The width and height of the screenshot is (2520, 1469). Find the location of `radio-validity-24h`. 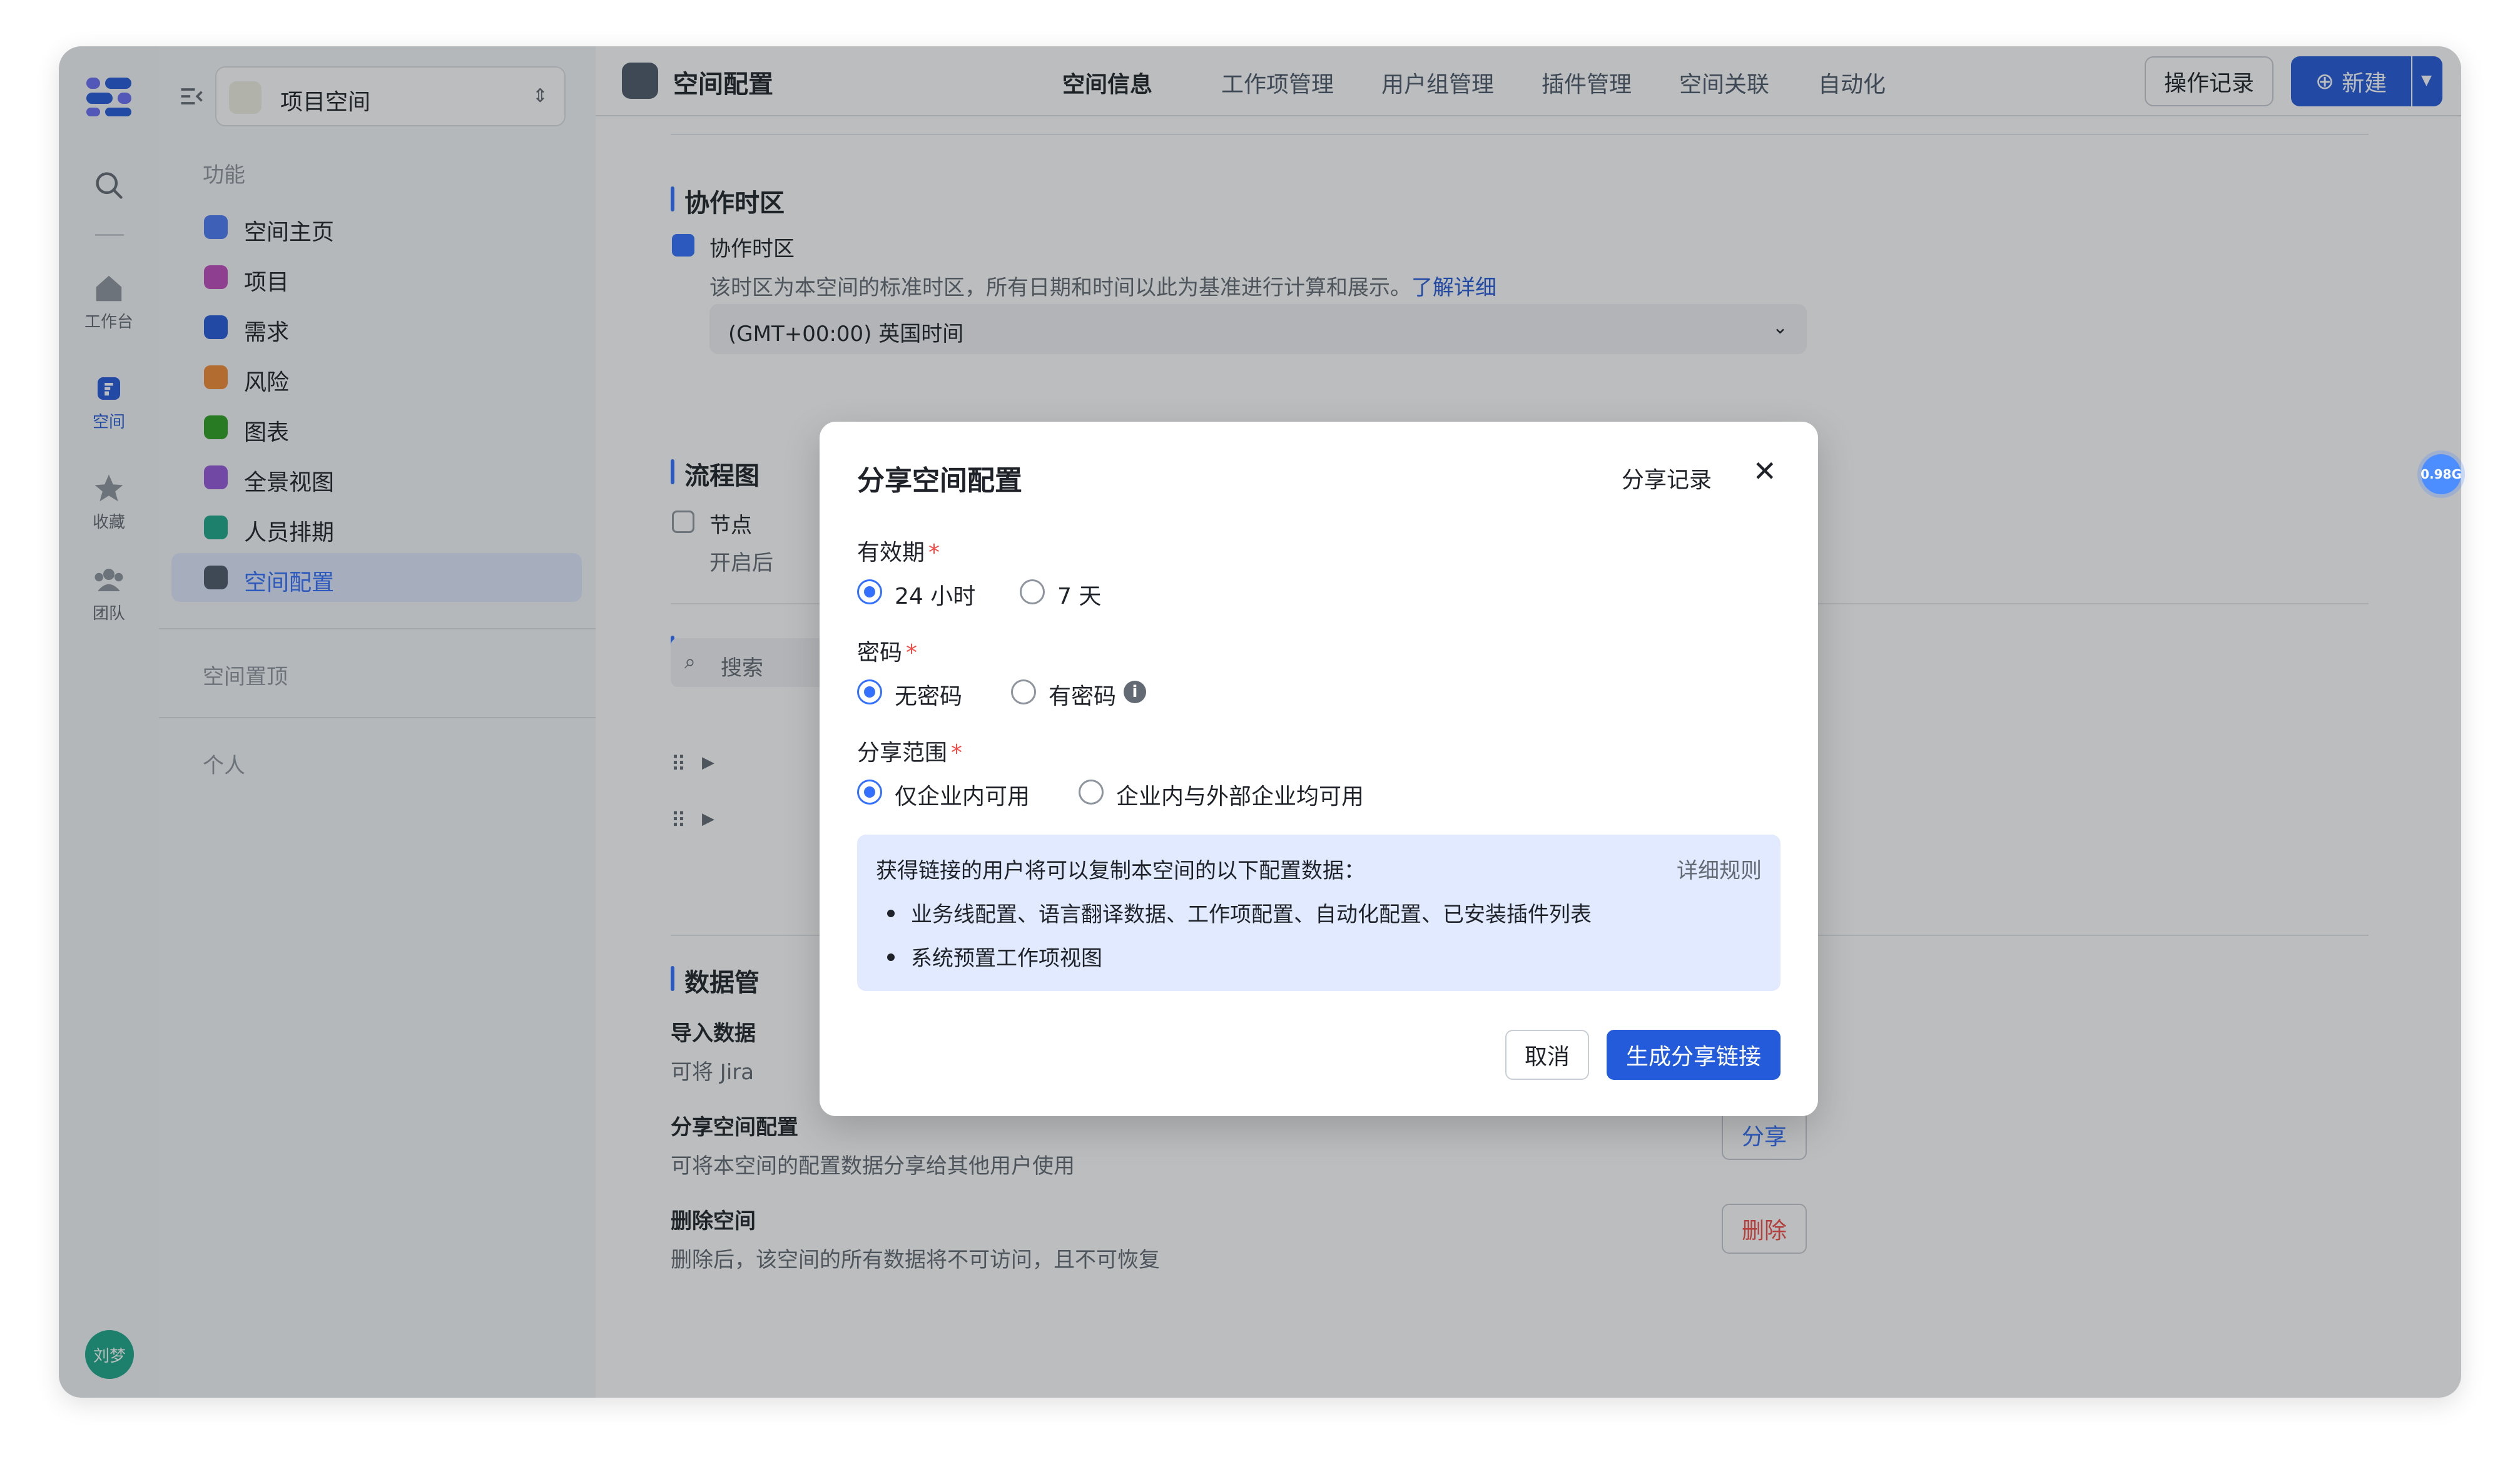

radio-validity-24h is located at coordinates (870, 591).